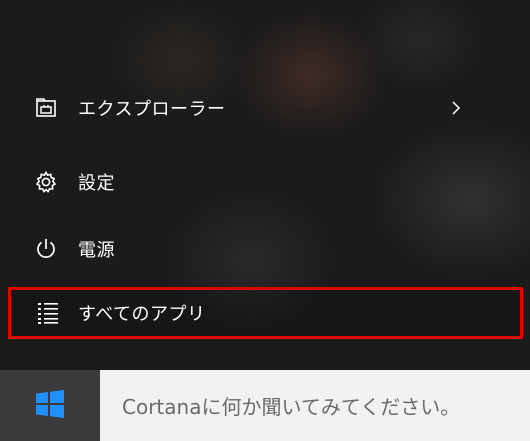 This screenshot has height=441, width=530. I want to click on start-menu-item-label: エクスプローラー, so click(152, 109).